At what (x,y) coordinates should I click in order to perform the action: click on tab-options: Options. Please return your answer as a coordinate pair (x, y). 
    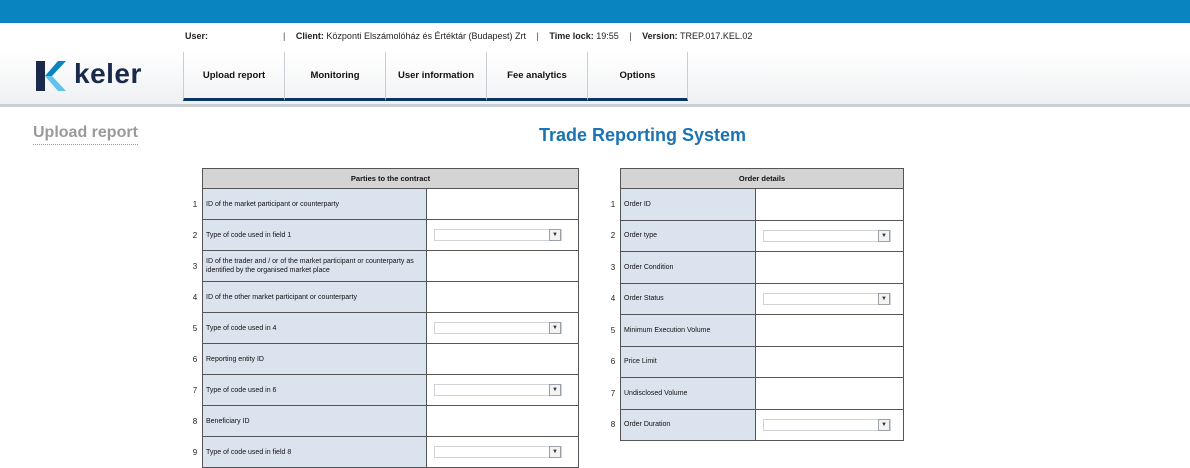
    Looking at the image, I should click on (637, 76).